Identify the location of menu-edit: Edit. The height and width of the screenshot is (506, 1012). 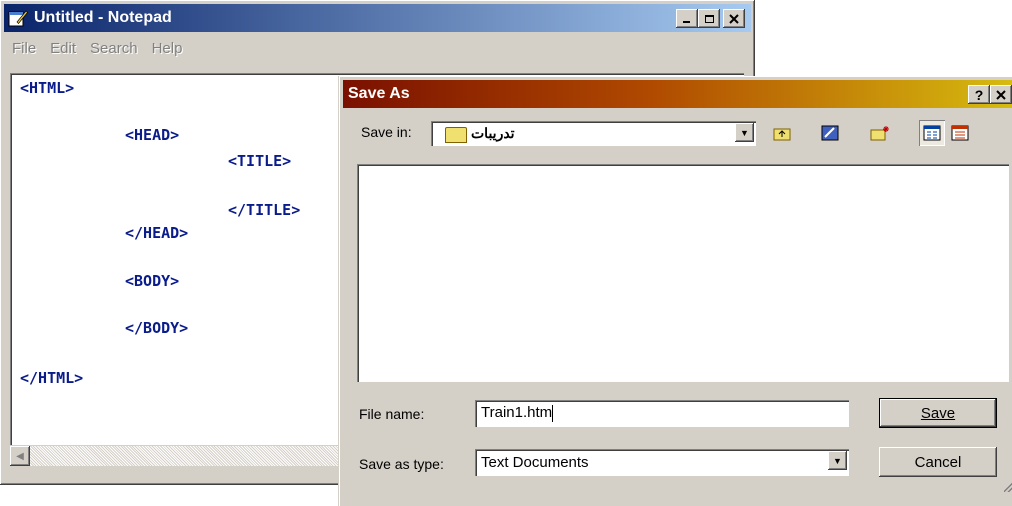
(64, 52).